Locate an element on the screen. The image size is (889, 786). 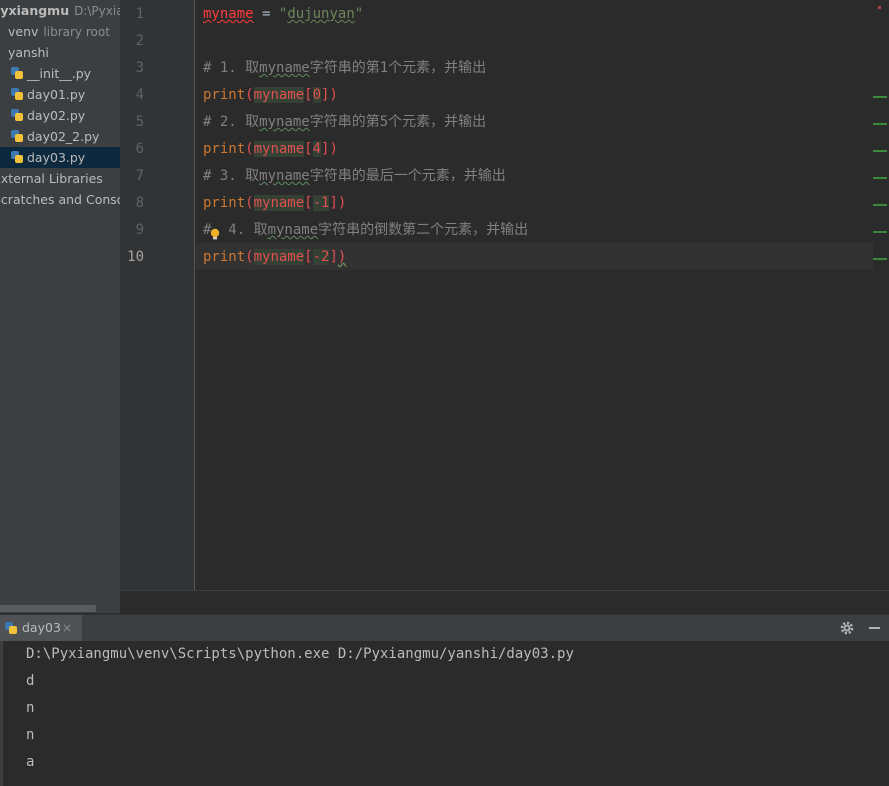
tree-item-label: yanshi is located at coordinates (28, 52).